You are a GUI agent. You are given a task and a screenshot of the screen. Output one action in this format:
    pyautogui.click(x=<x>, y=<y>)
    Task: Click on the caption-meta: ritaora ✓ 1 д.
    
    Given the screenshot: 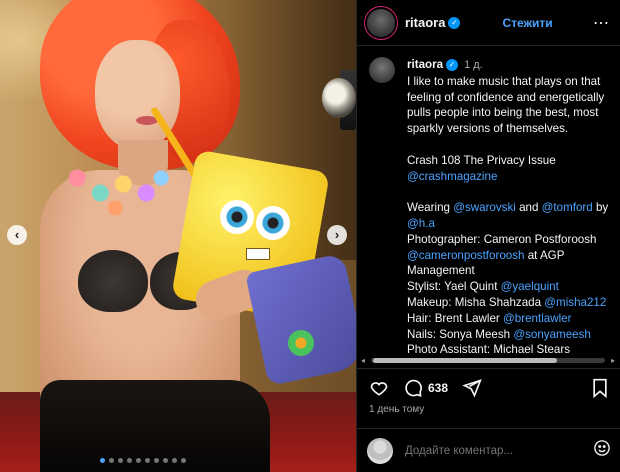 What is the action you would take?
    pyautogui.click(x=509, y=65)
    